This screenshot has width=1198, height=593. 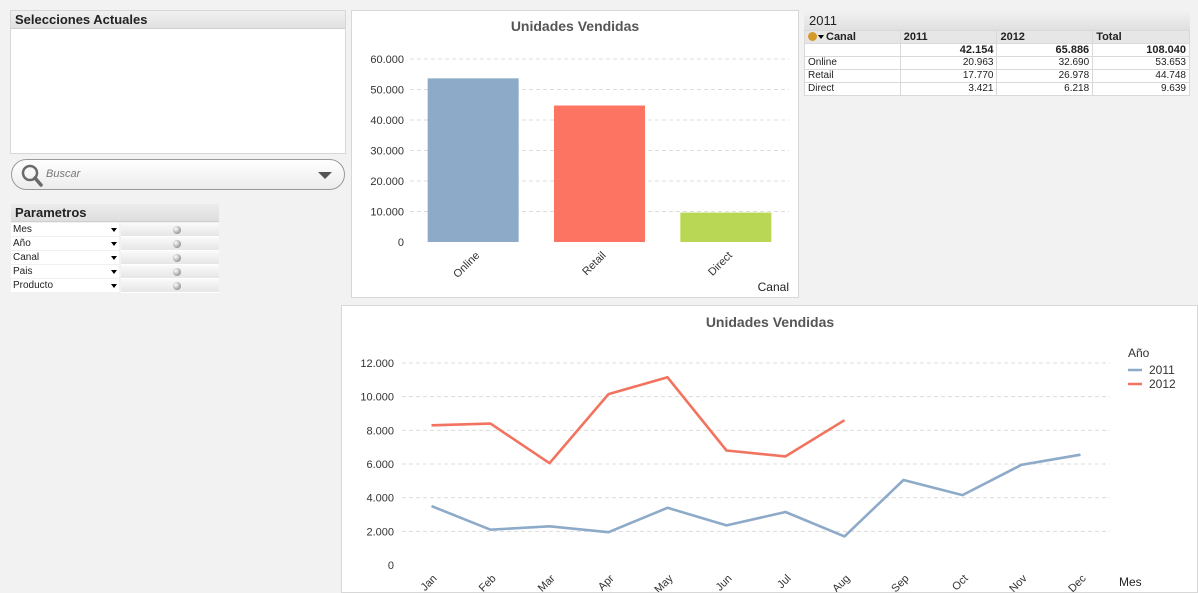 I want to click on x-tick-label: Direct, so click(x=720, y=264).